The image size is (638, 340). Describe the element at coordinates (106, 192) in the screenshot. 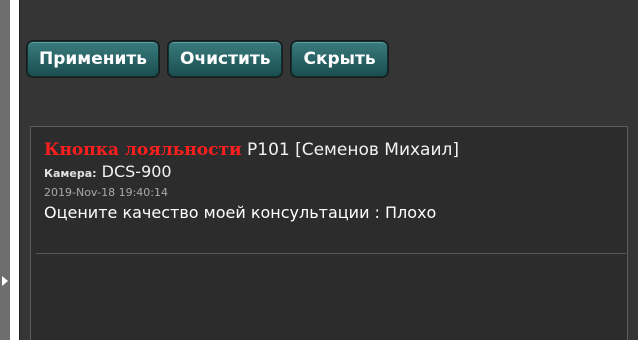

I see `event-timestamp: 2019-Nov-18 19:40:14` at that location.